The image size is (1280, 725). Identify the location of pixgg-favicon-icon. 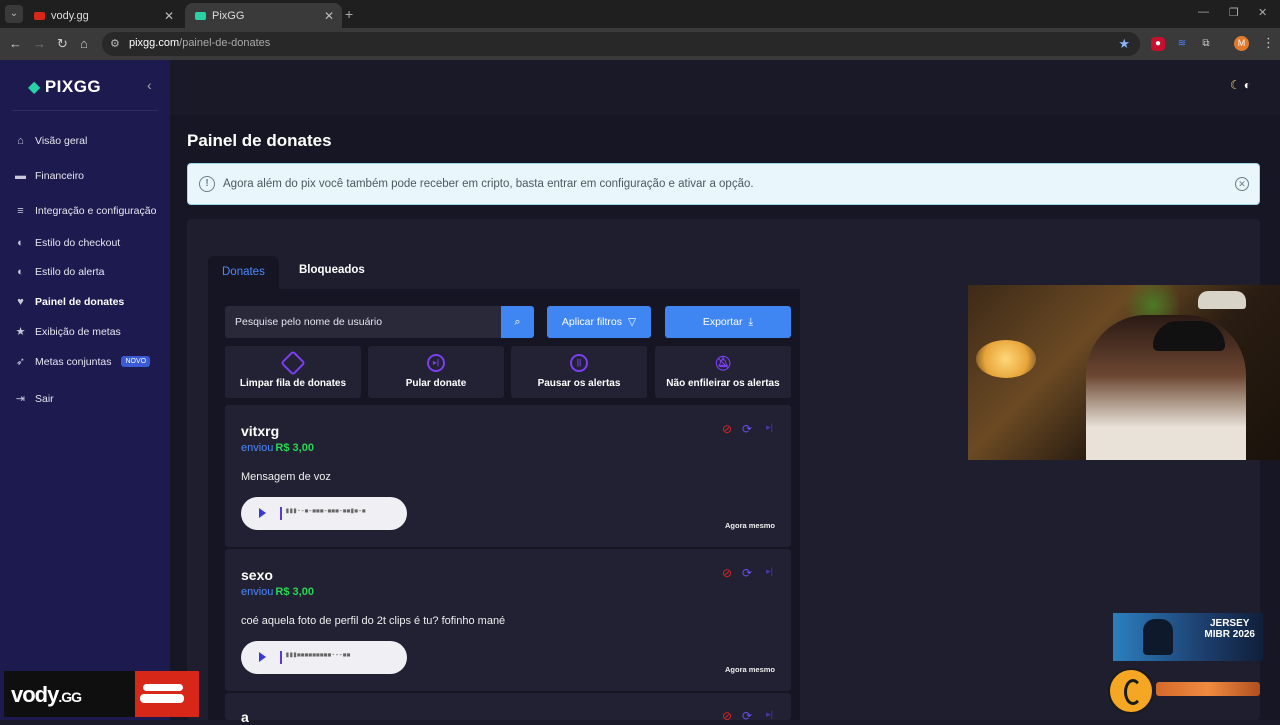
(200, 15).